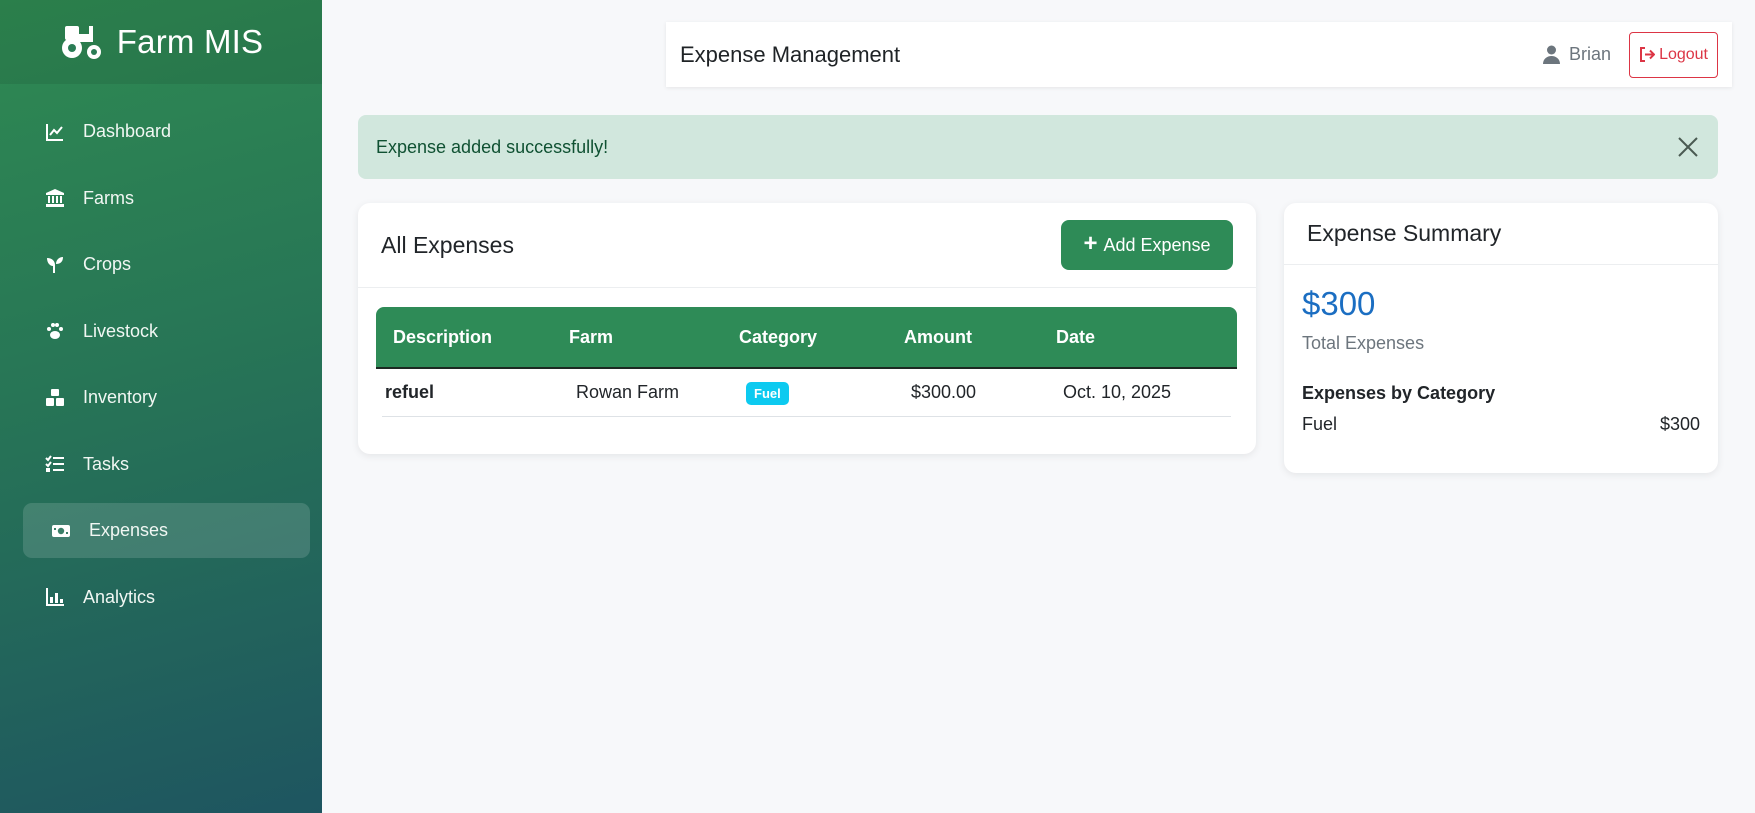 Image resolution: width=1755 pixels, height=813 pixels. I want to click on sidebar-item-label: Farms, so click(108, 197).